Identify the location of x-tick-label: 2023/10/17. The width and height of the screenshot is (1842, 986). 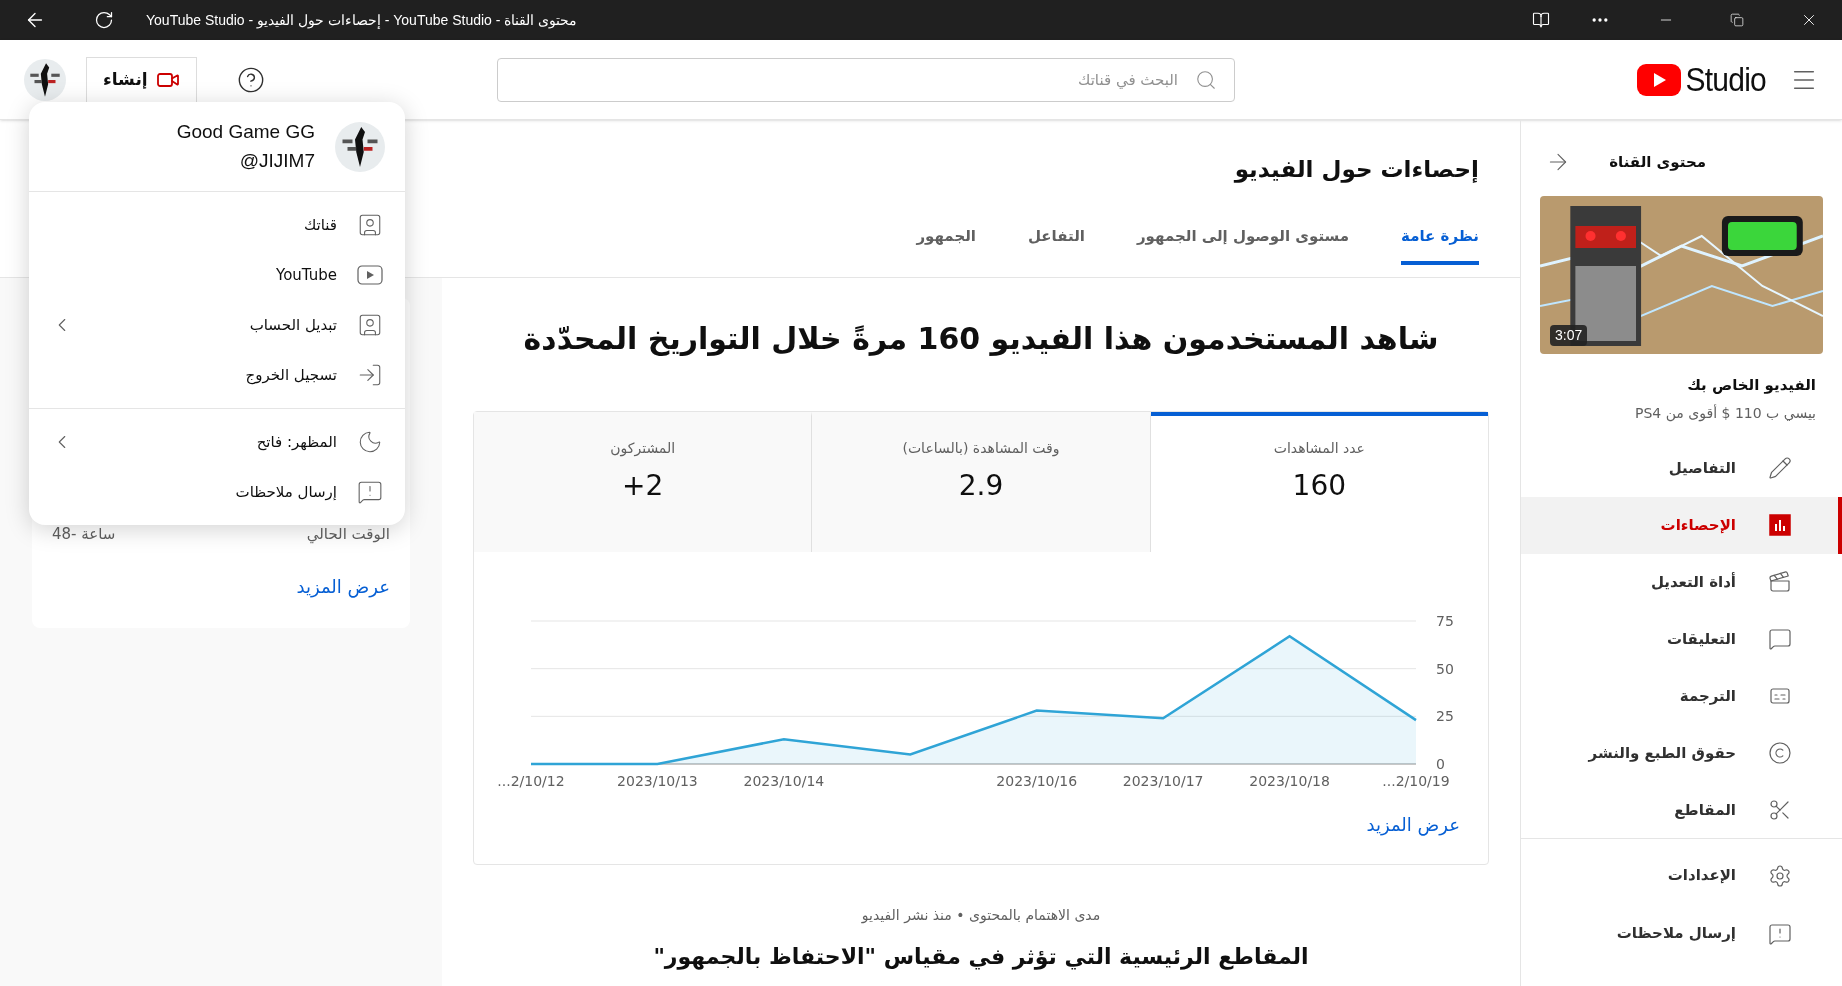
(1163, 781).